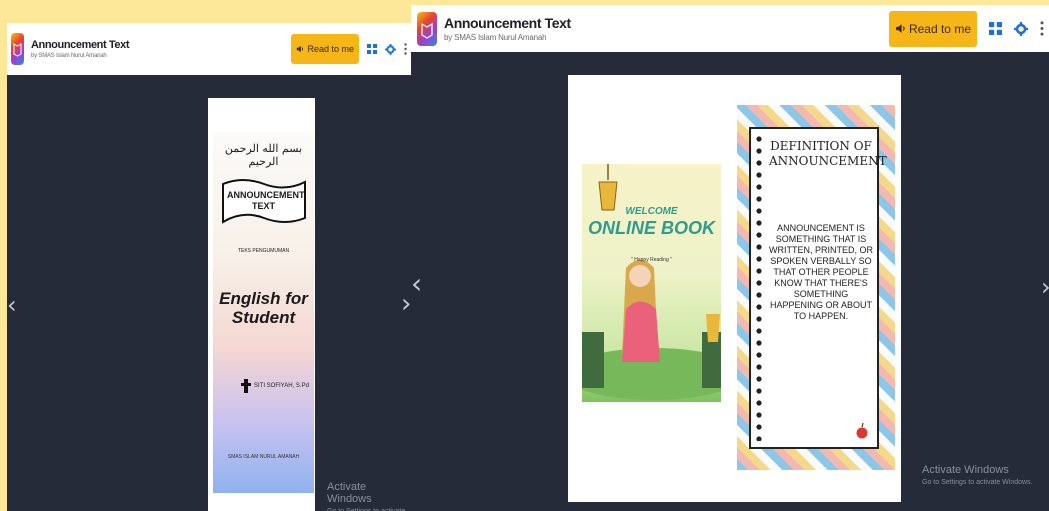 The height and width of the screenshot is (511, 1049). Describe the element at coordinates (759, 288) in the screenshot. I see `notebook-rings` at that location.